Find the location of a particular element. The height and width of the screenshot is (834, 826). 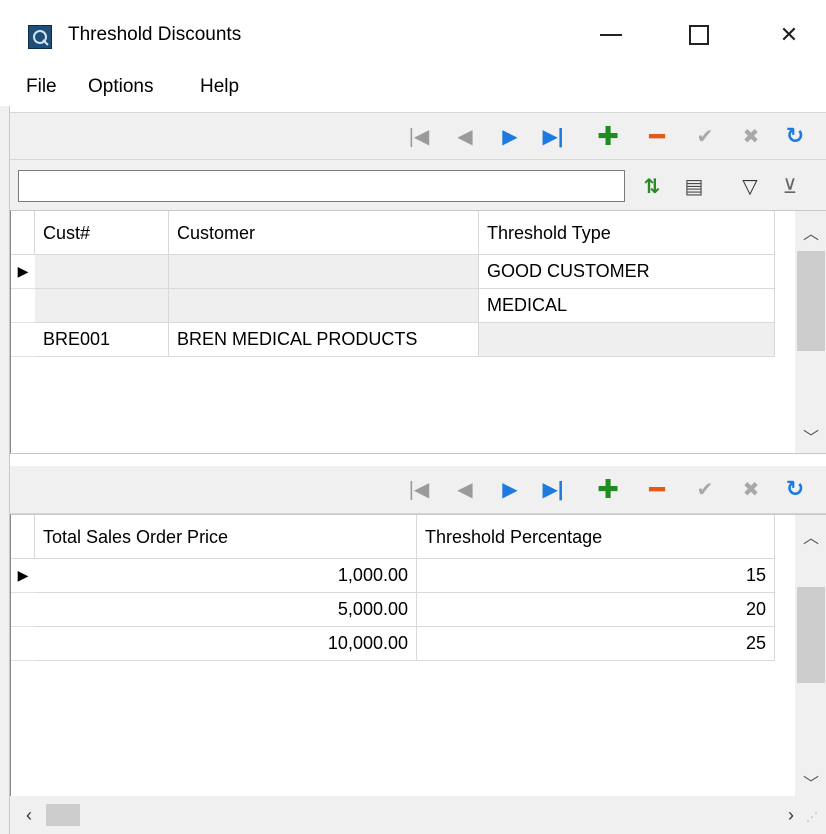

minimize-icon is located at coordinates (611, 35).